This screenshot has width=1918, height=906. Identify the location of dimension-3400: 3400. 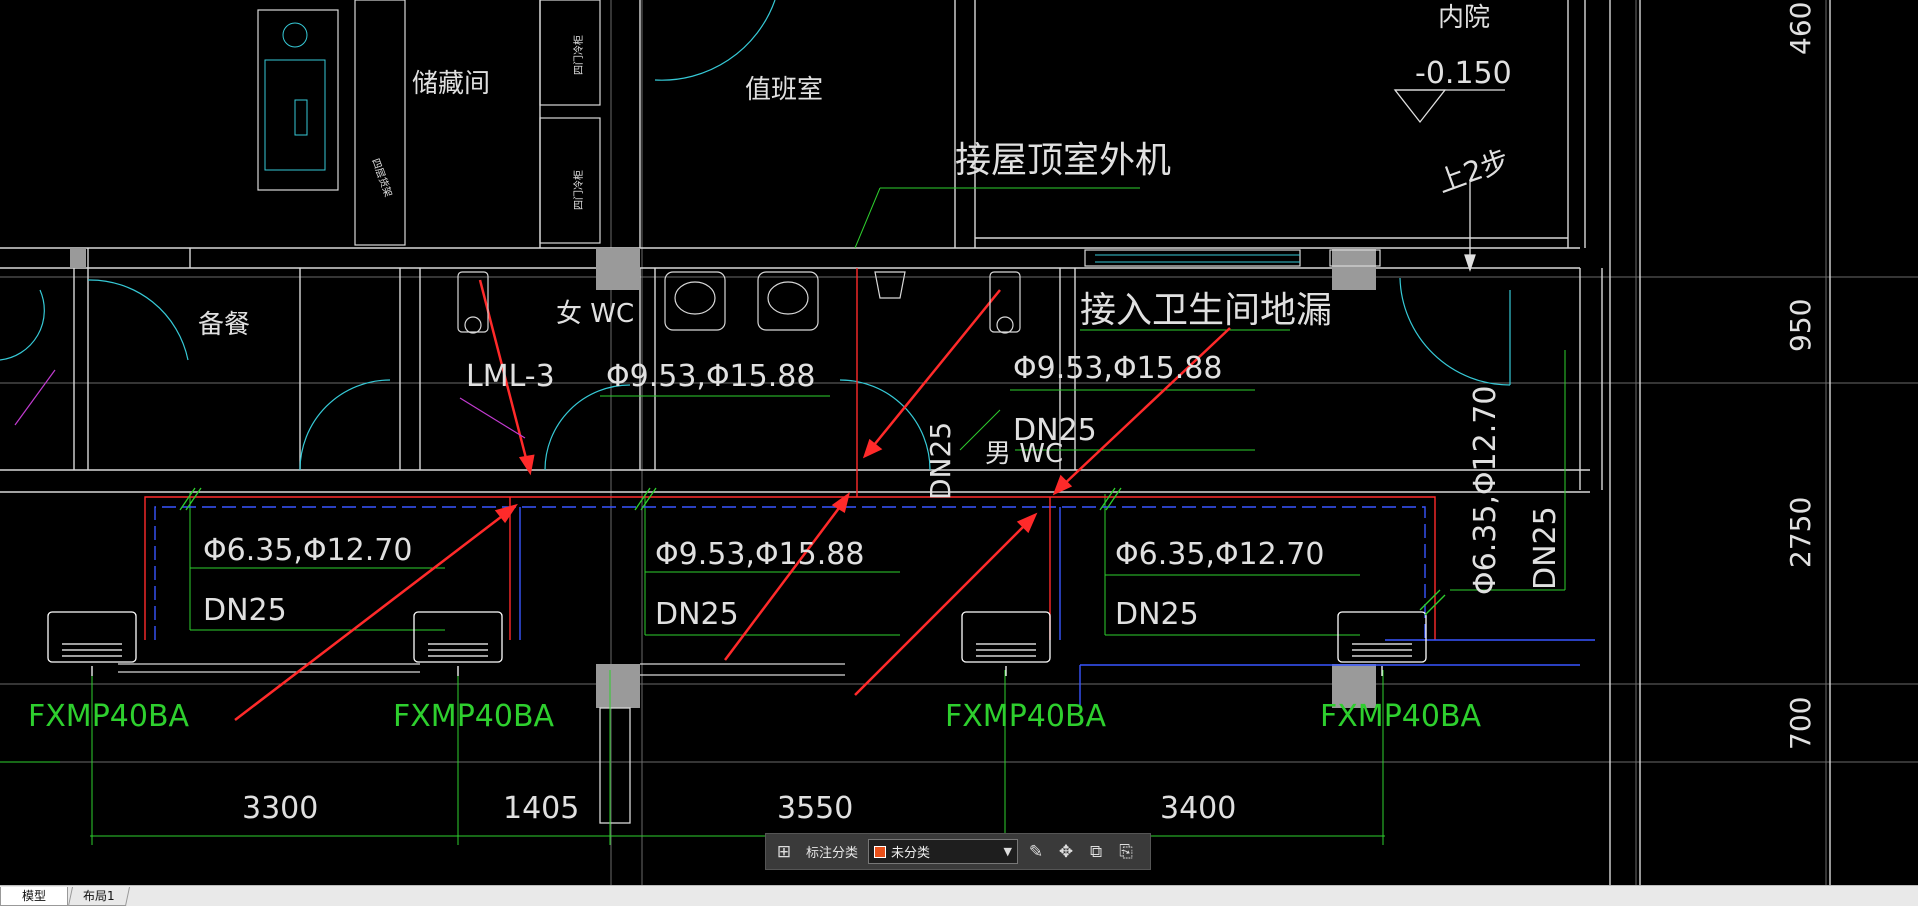
(1198, 808).